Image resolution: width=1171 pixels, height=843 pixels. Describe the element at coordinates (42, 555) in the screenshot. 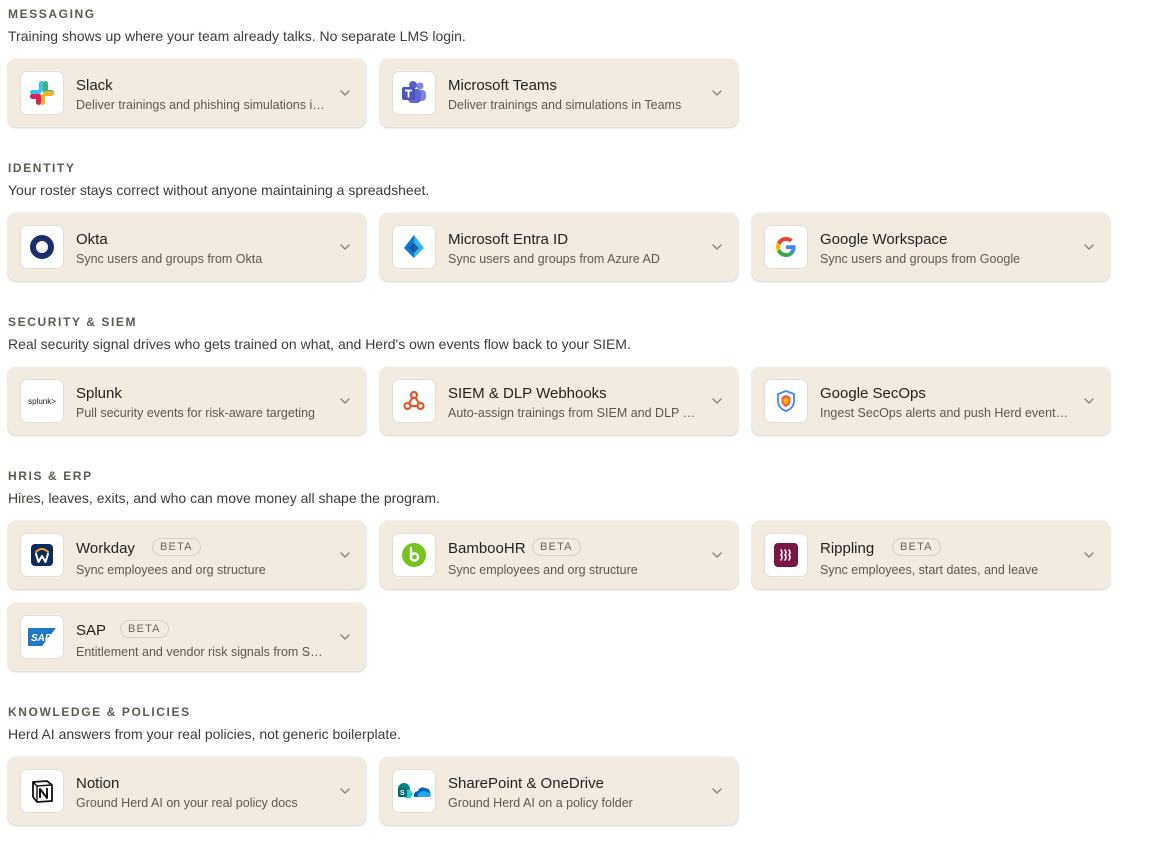

I see `workday-icon` at that location.